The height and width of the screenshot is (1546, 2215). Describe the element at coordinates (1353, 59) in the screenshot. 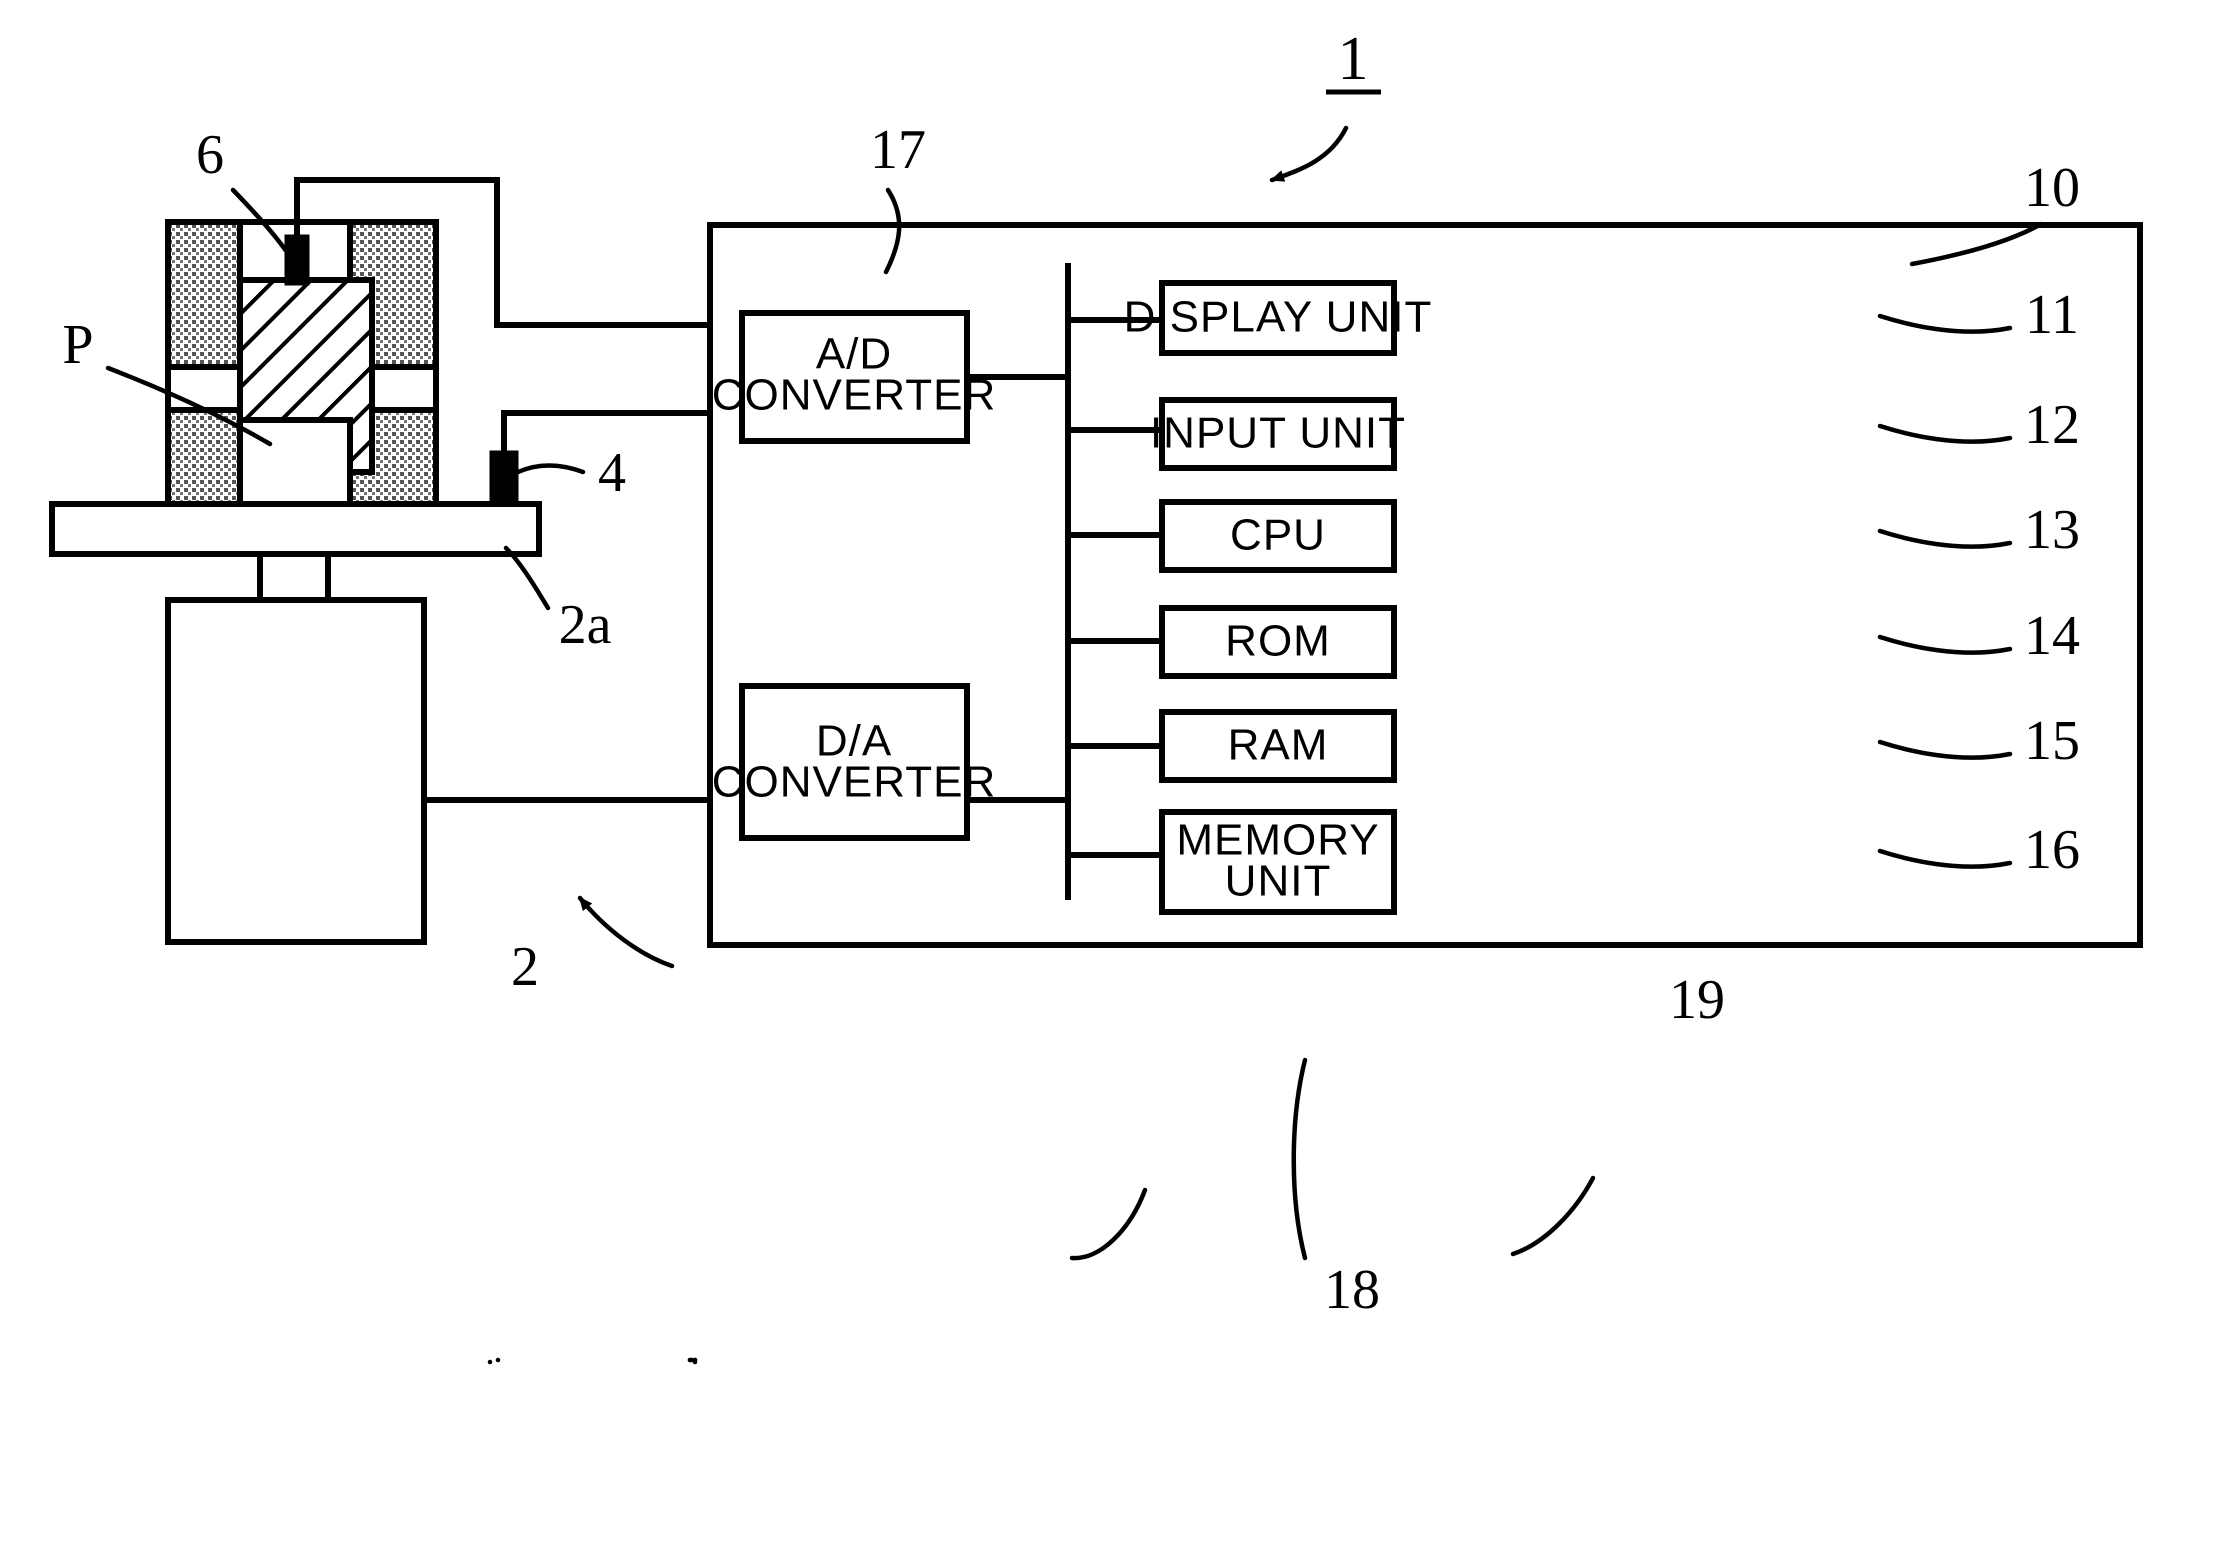

I see `ref-label-figure: 1` at that location.